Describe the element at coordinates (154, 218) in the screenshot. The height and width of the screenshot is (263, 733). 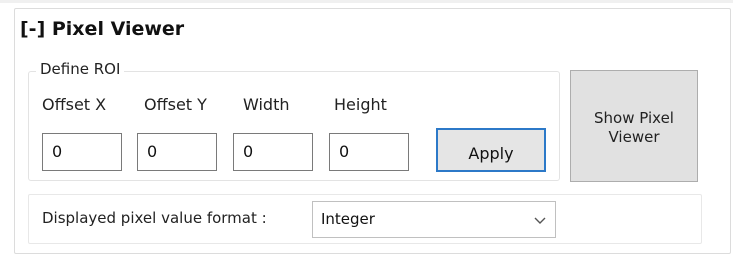
I see `format-label: Displayed pixel value format :` at that location.